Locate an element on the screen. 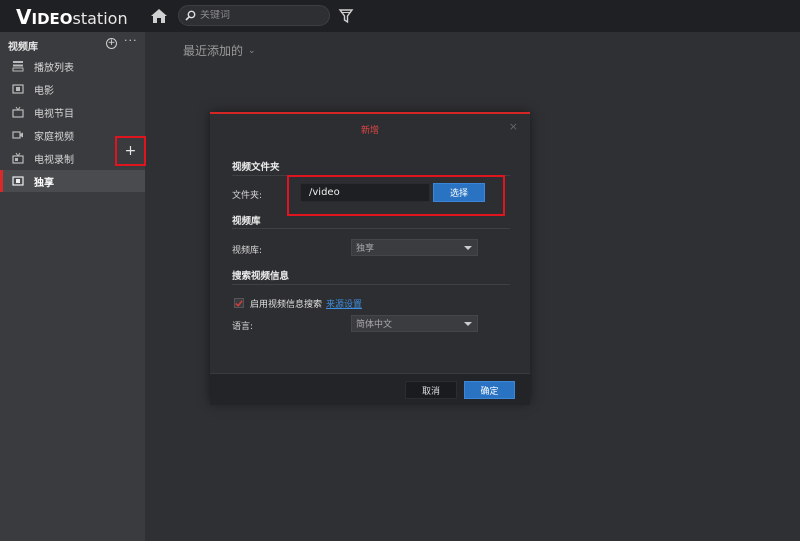 This screenshot has height=541, width=800. ok-button: 确定 is located at coordinates (489, 390).